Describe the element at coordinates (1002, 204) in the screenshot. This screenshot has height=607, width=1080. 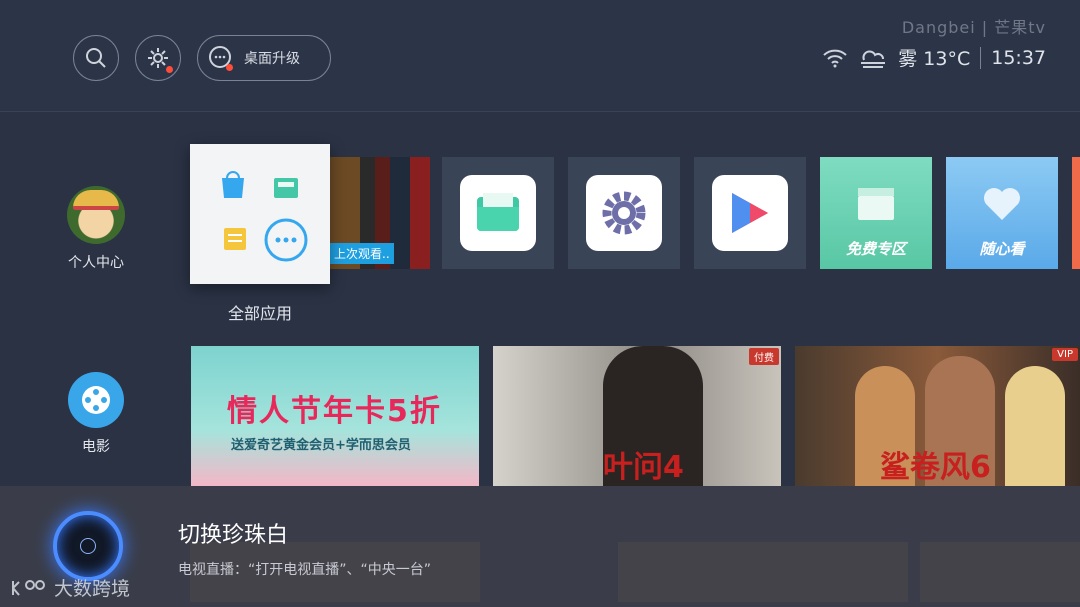
I see `heart-icon` at that location.